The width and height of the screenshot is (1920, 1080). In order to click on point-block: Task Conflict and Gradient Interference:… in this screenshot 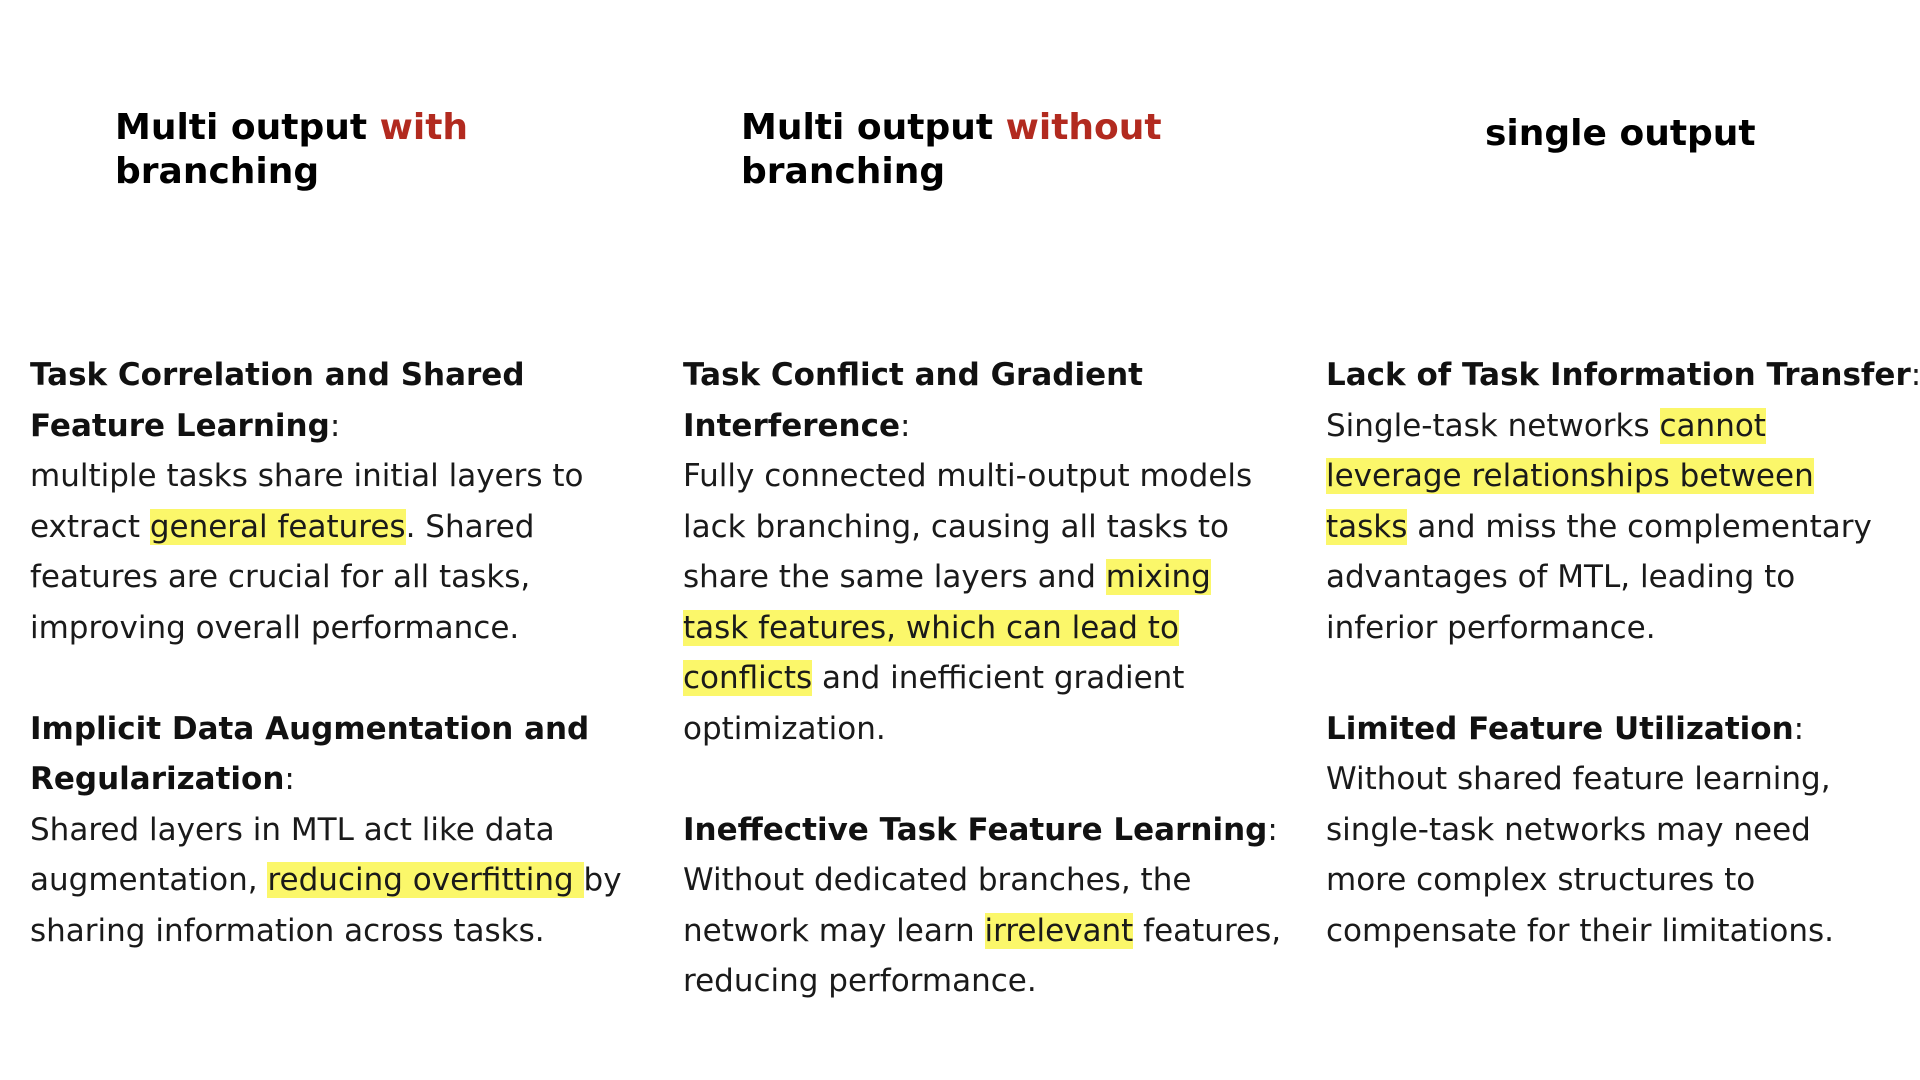, I will do `click(983, 552)`.